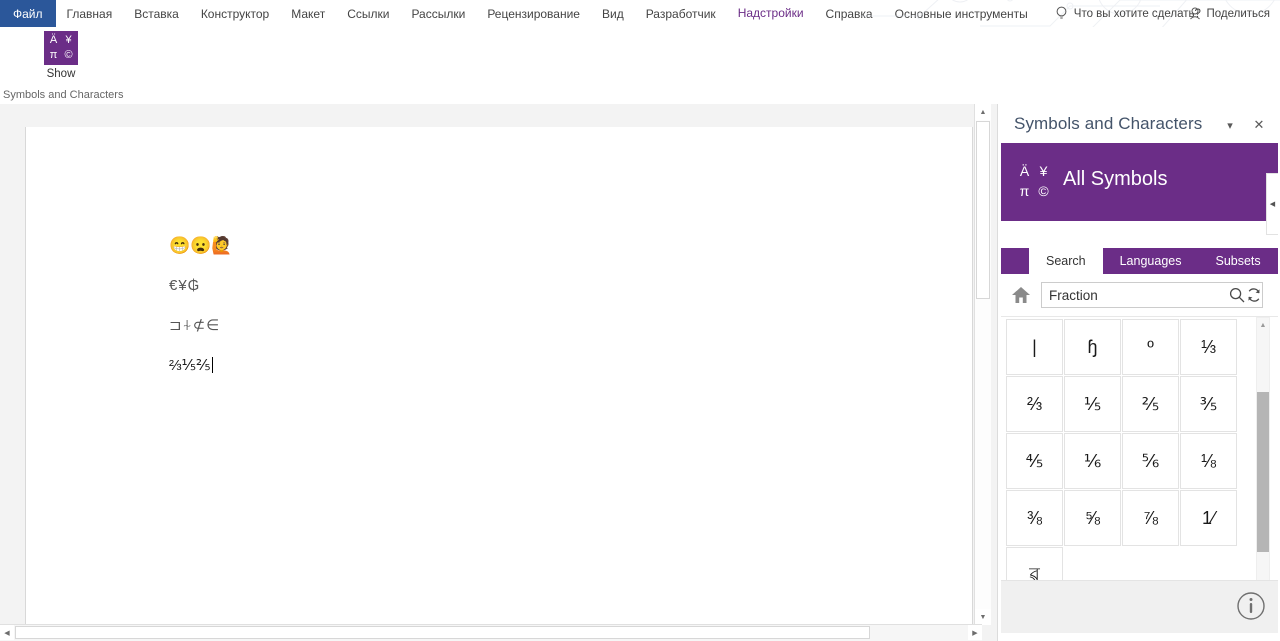 The height and width of the screenshot is (641, 1280). What do you see at coordinates (1150, 461) in the screenshot?
I see `symbol-cell: ⅚` at bounding box center [1150, 461].